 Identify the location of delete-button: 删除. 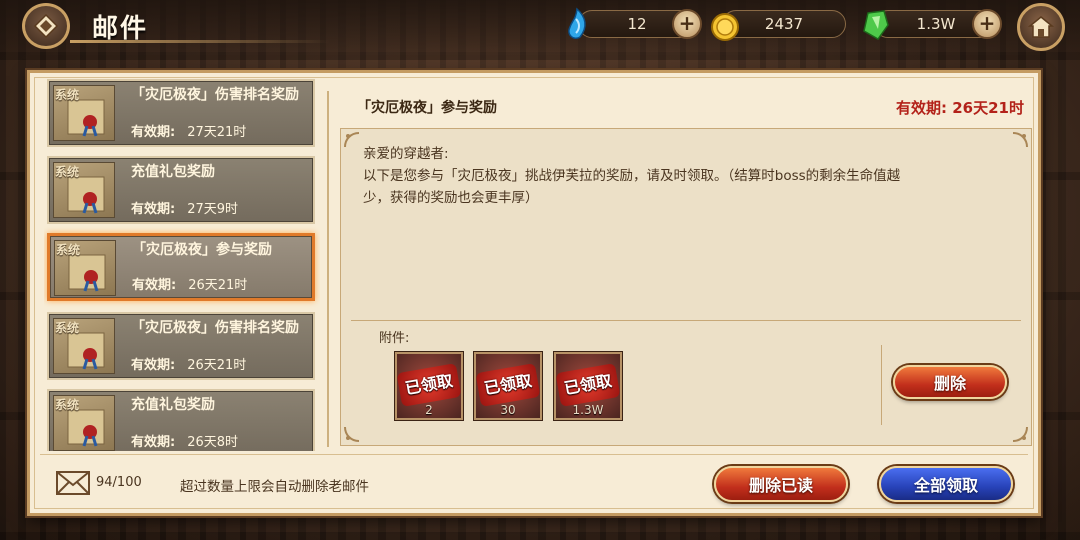
(950, 382).